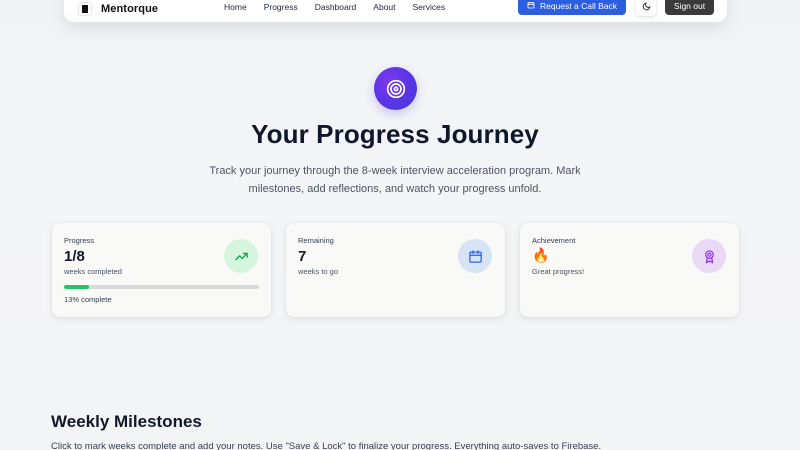 This screenshot has height=450, width=800. Describe the element at coordinates (85, 9) in the screenshot. I see `brand-logo-icon` at that location.